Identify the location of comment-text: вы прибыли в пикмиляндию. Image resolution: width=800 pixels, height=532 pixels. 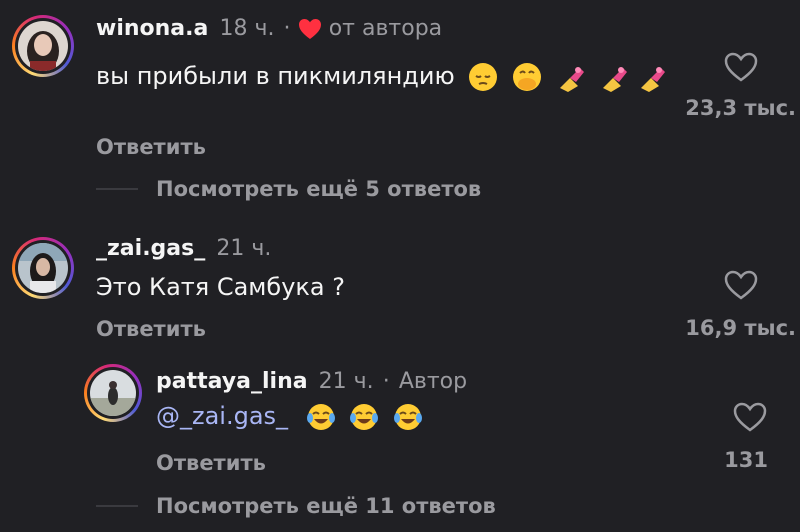
(386, 76).